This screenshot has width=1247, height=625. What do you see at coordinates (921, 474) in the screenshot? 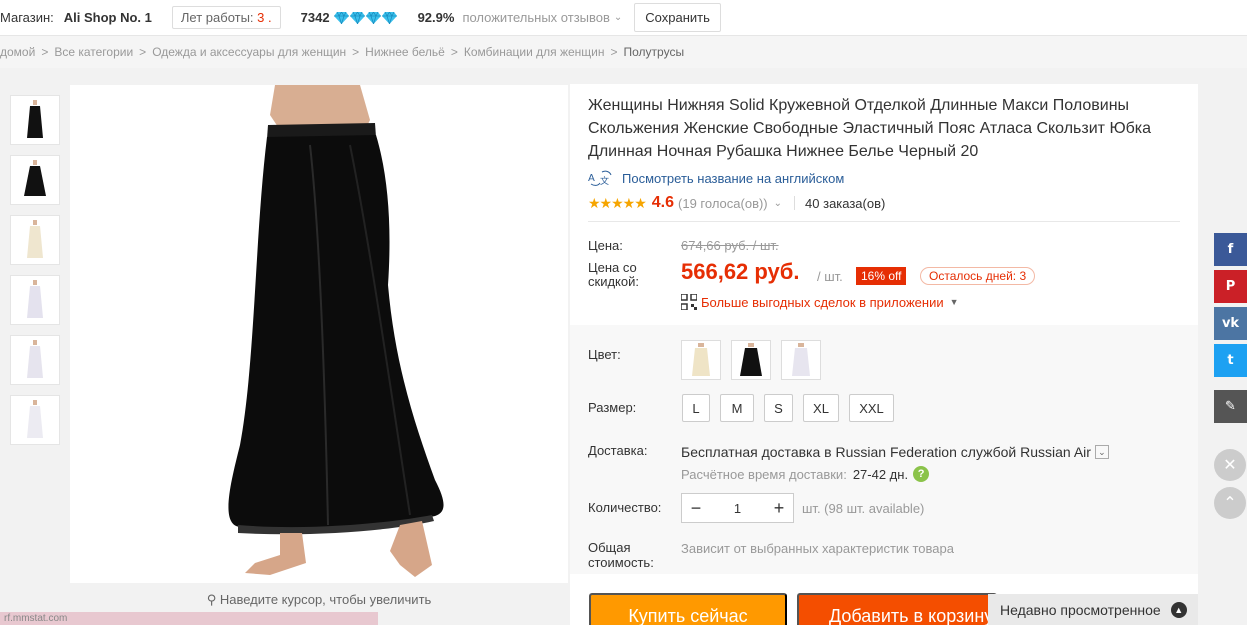
I see `help-icon: ?` at bounding box center [921, 474].